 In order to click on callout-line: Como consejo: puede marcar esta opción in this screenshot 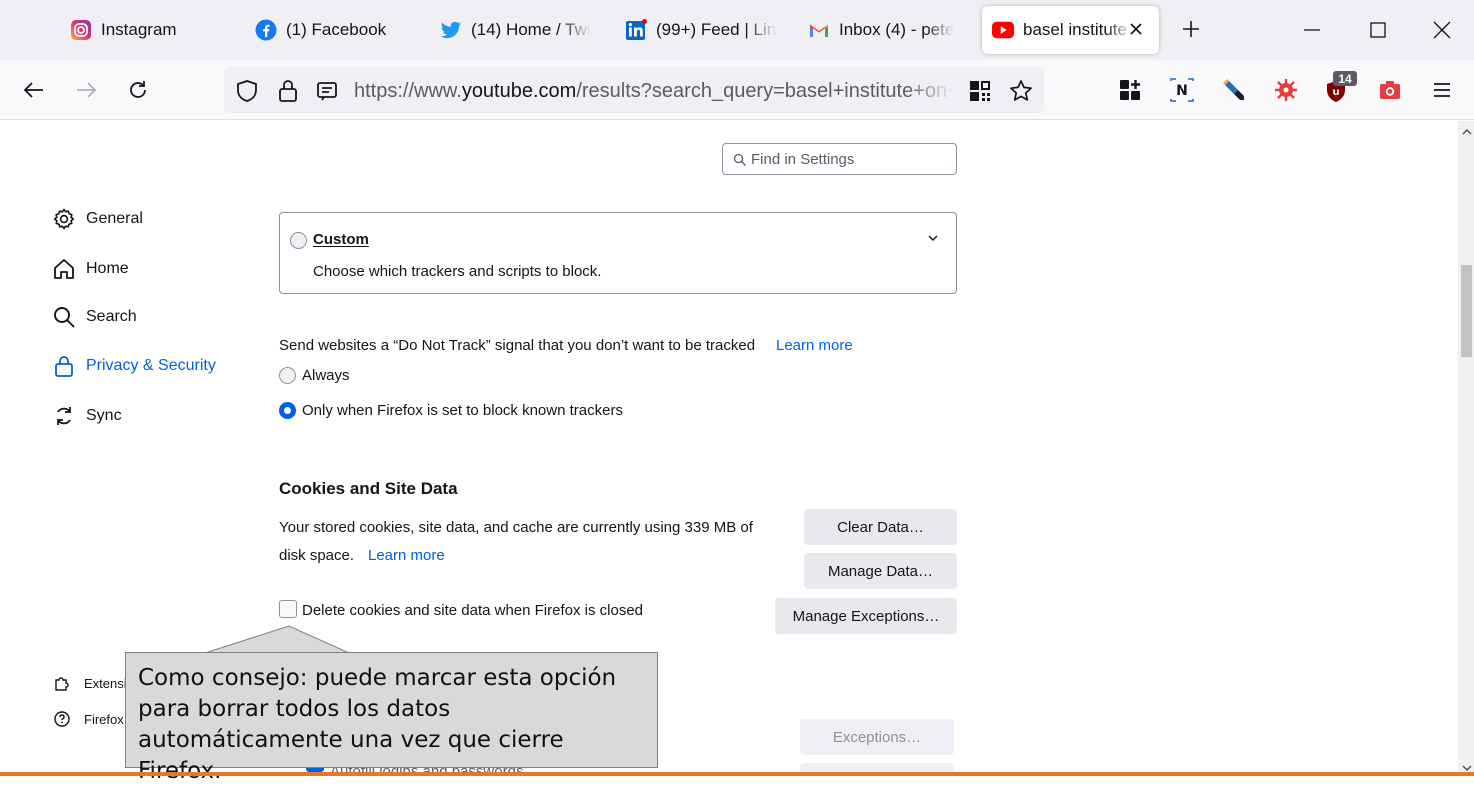, I will do `click(377, 678)`.